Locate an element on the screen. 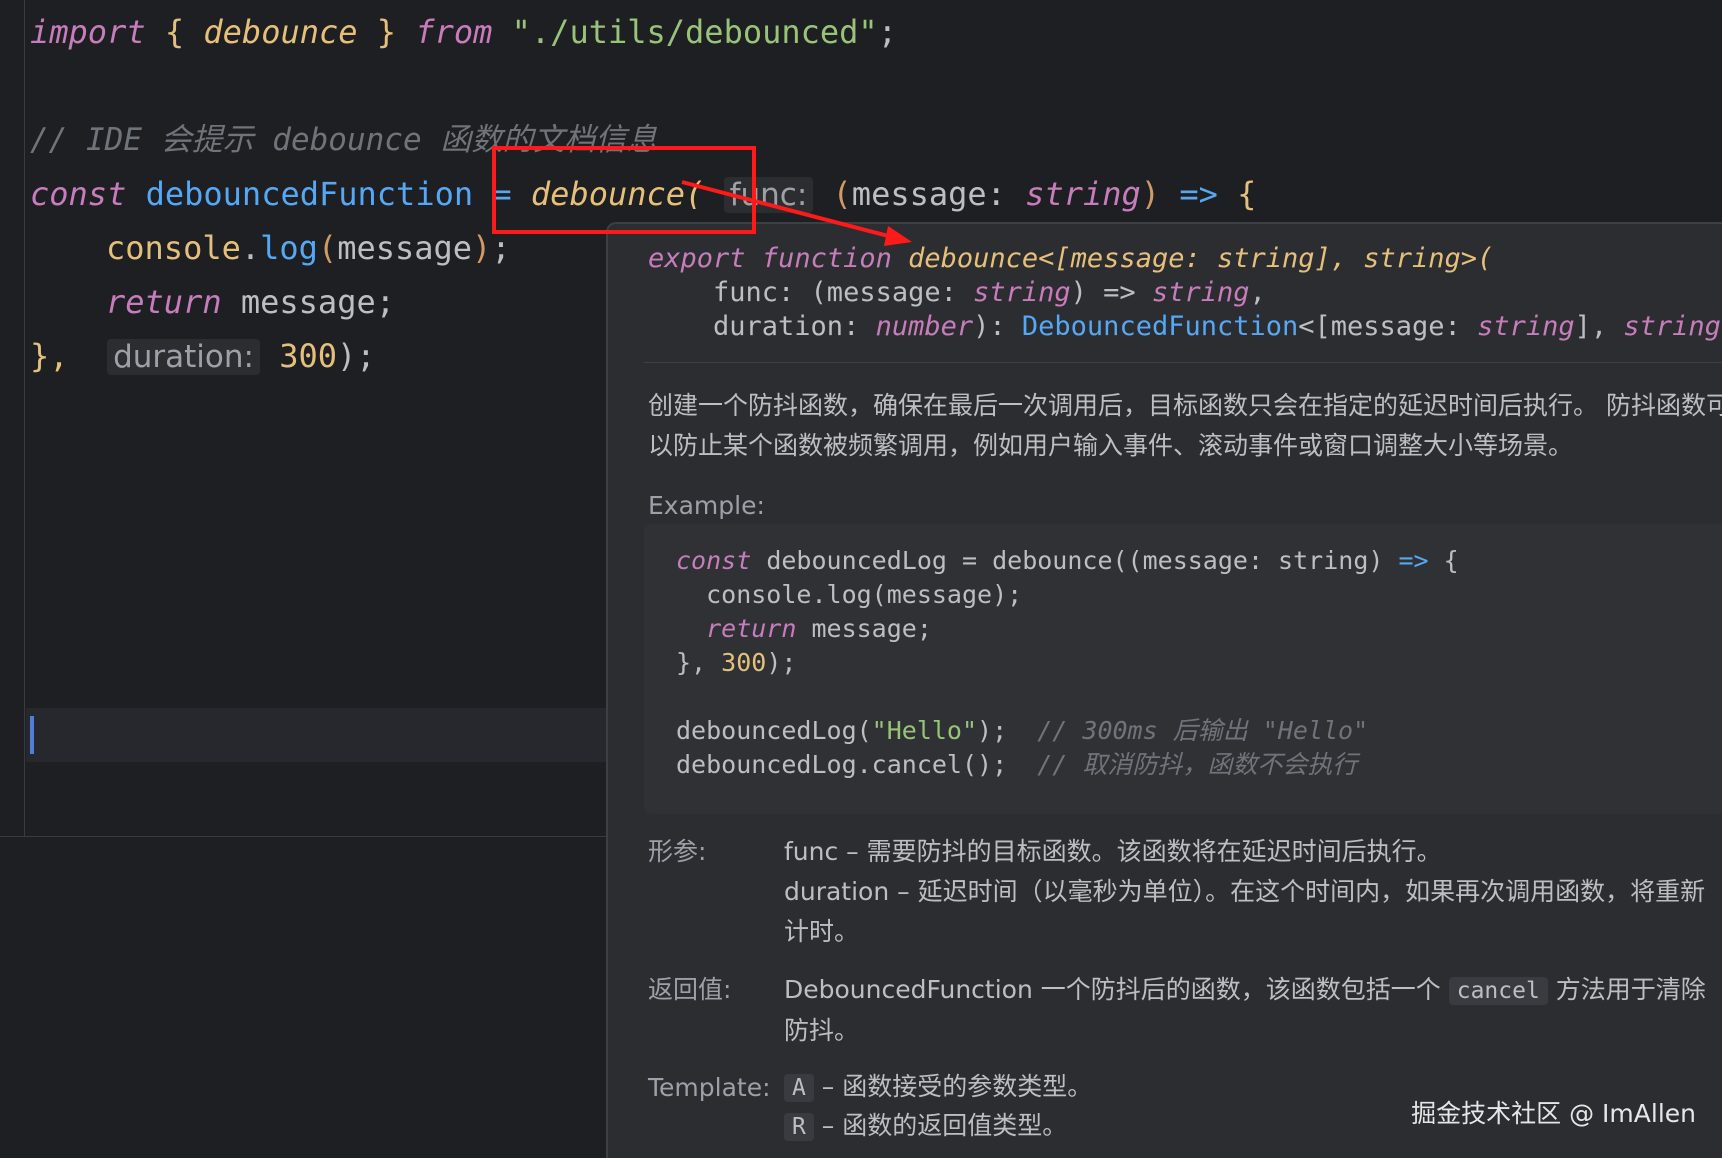 The image size is (1722, 1158). ex-l7-comment: // 取消防抖，函数不会执行 is located at coordinates (1197, 764).